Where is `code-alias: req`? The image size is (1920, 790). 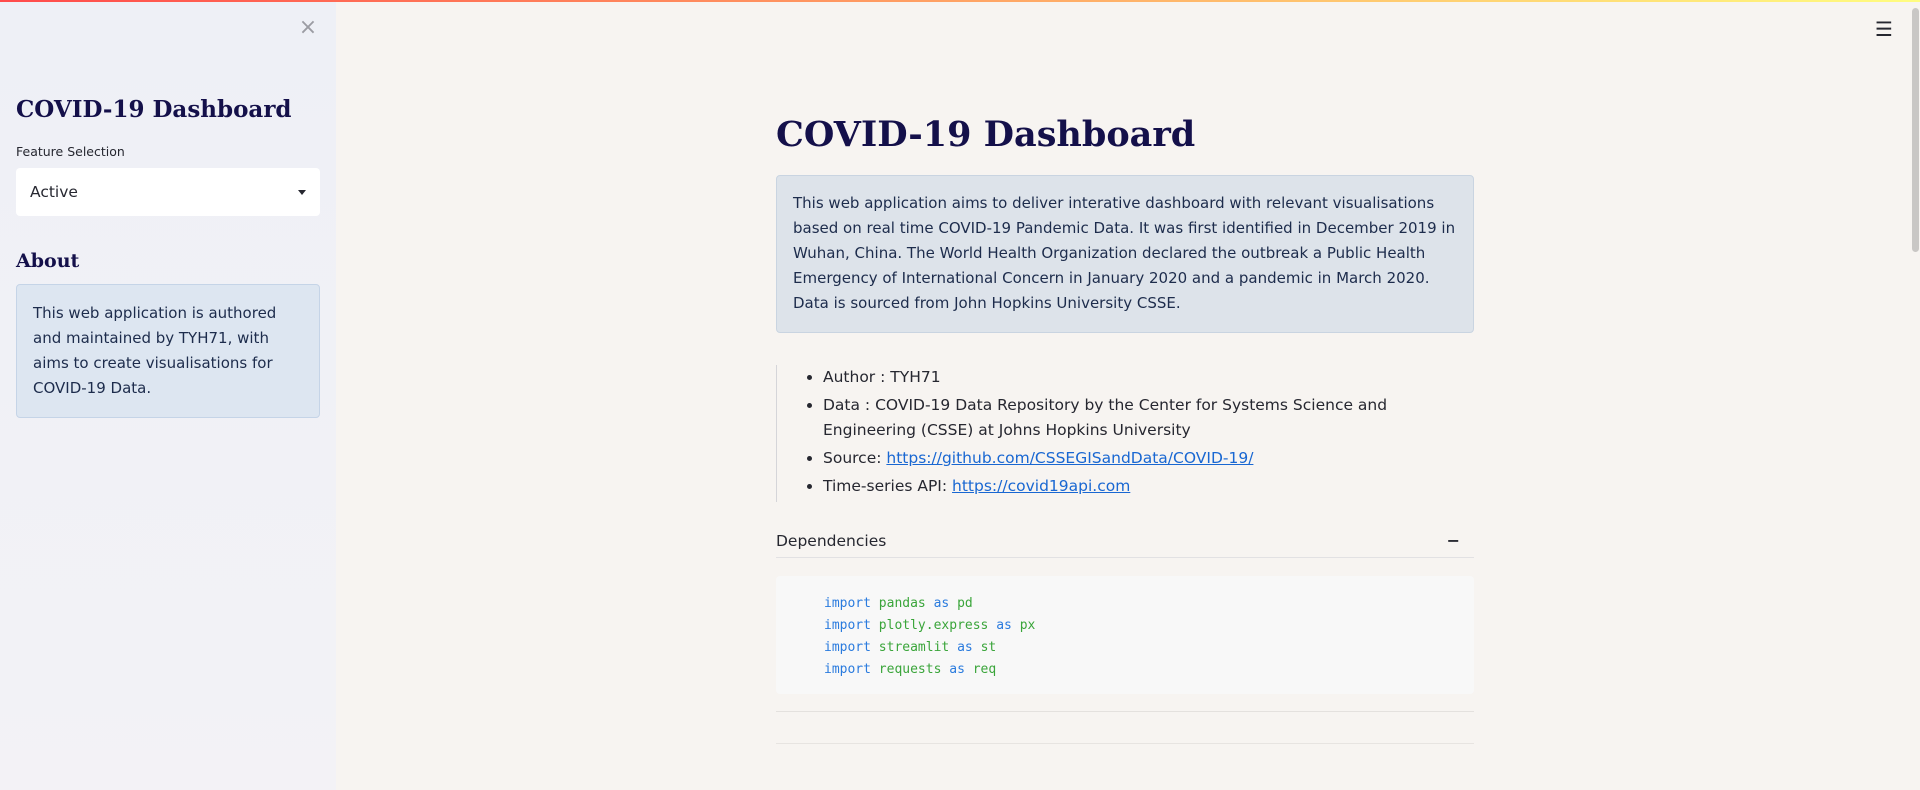 code-alias: req is located at coordinates (984, 669).